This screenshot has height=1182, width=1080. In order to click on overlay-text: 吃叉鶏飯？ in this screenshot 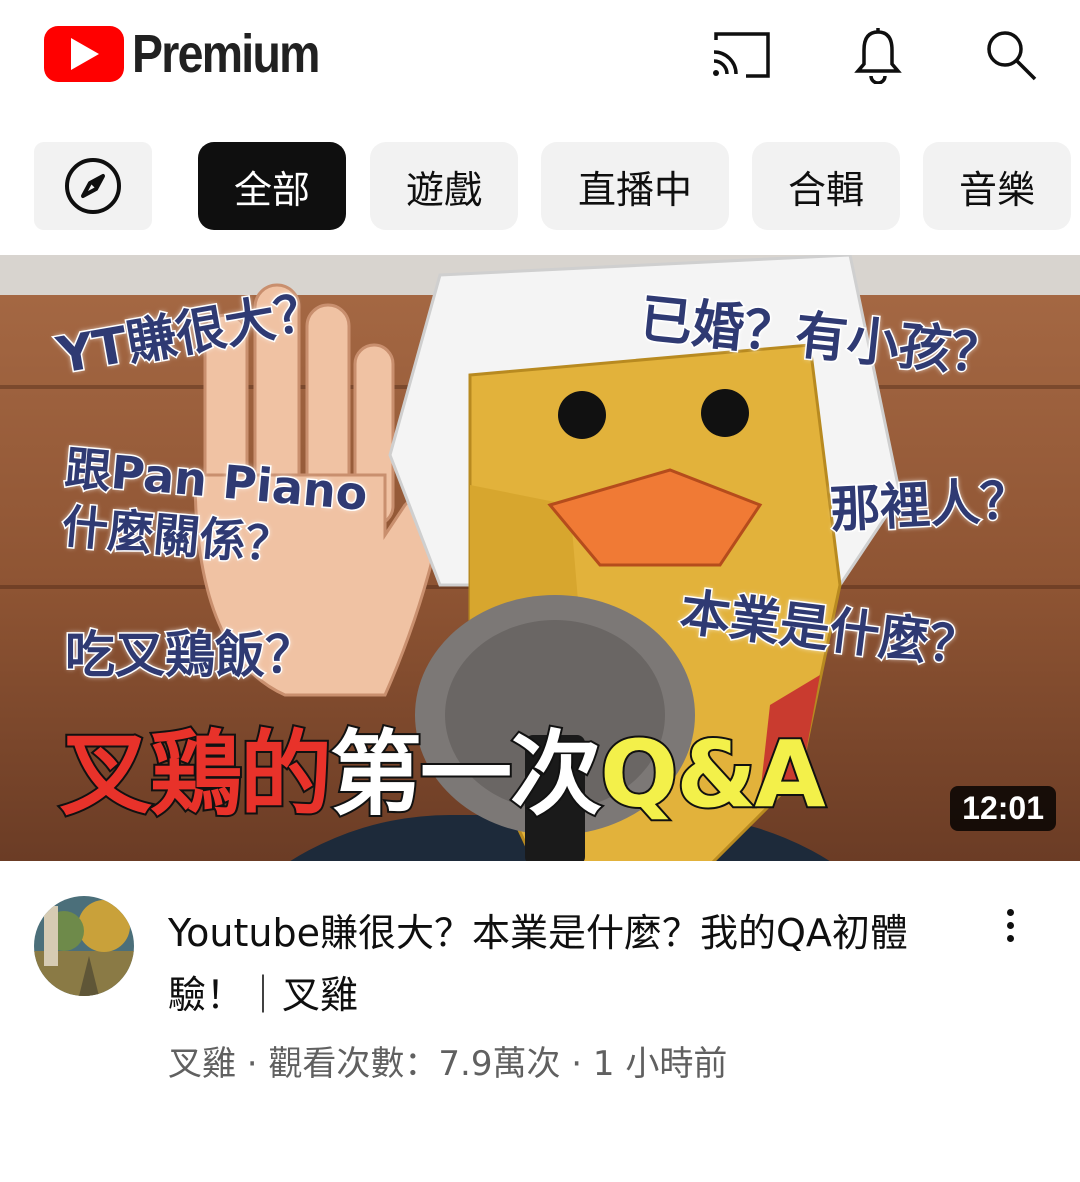, I will do `click(190, 655)`.